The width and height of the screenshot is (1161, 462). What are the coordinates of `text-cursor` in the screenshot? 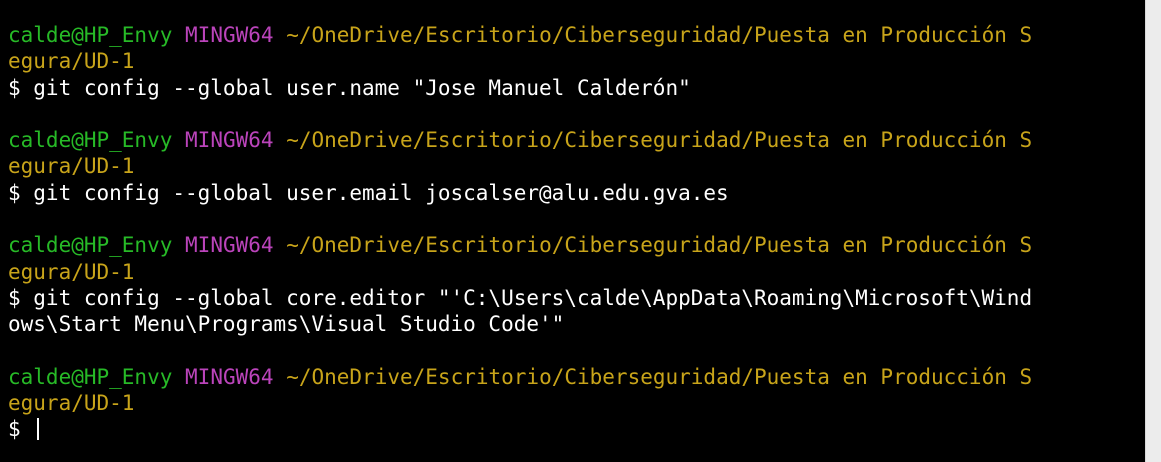 It's located at (38, 429).